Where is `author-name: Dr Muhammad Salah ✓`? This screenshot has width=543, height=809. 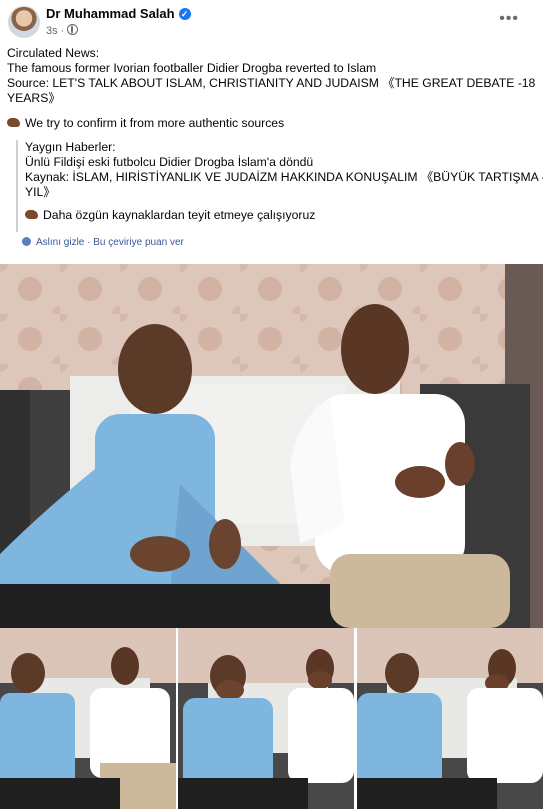
author-name: Dr Muhammad Salah ✓ is located at coordinates (118, 13).